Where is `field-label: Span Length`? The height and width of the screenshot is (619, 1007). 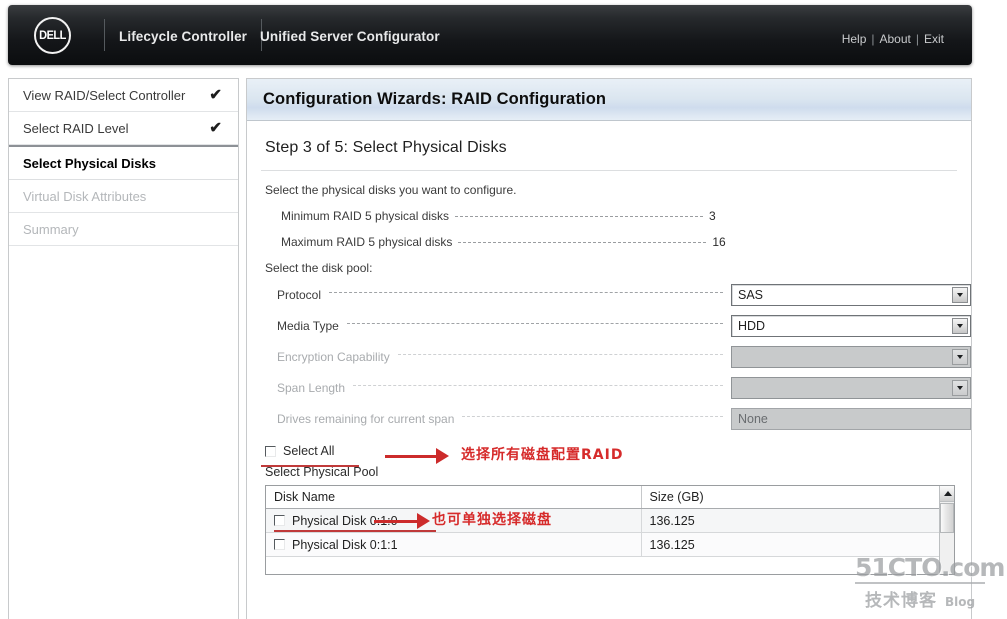 field-label: Span Length is located at coordinates (311, 388).